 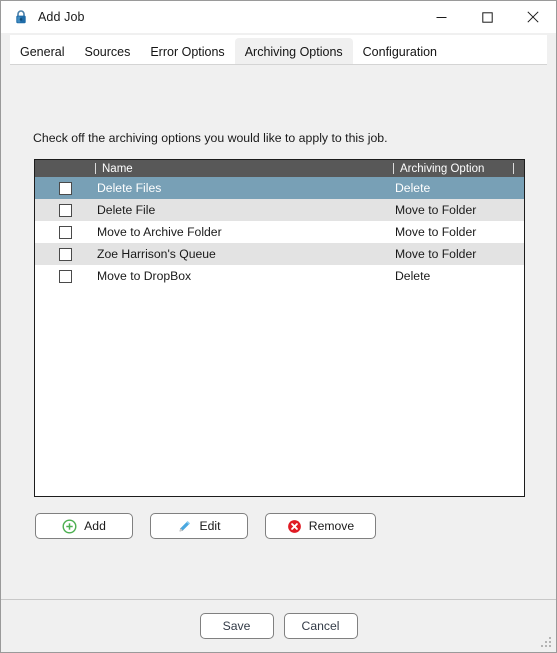 I want to click on table-row: Delete Files Delete, so click(x=279, y=188).